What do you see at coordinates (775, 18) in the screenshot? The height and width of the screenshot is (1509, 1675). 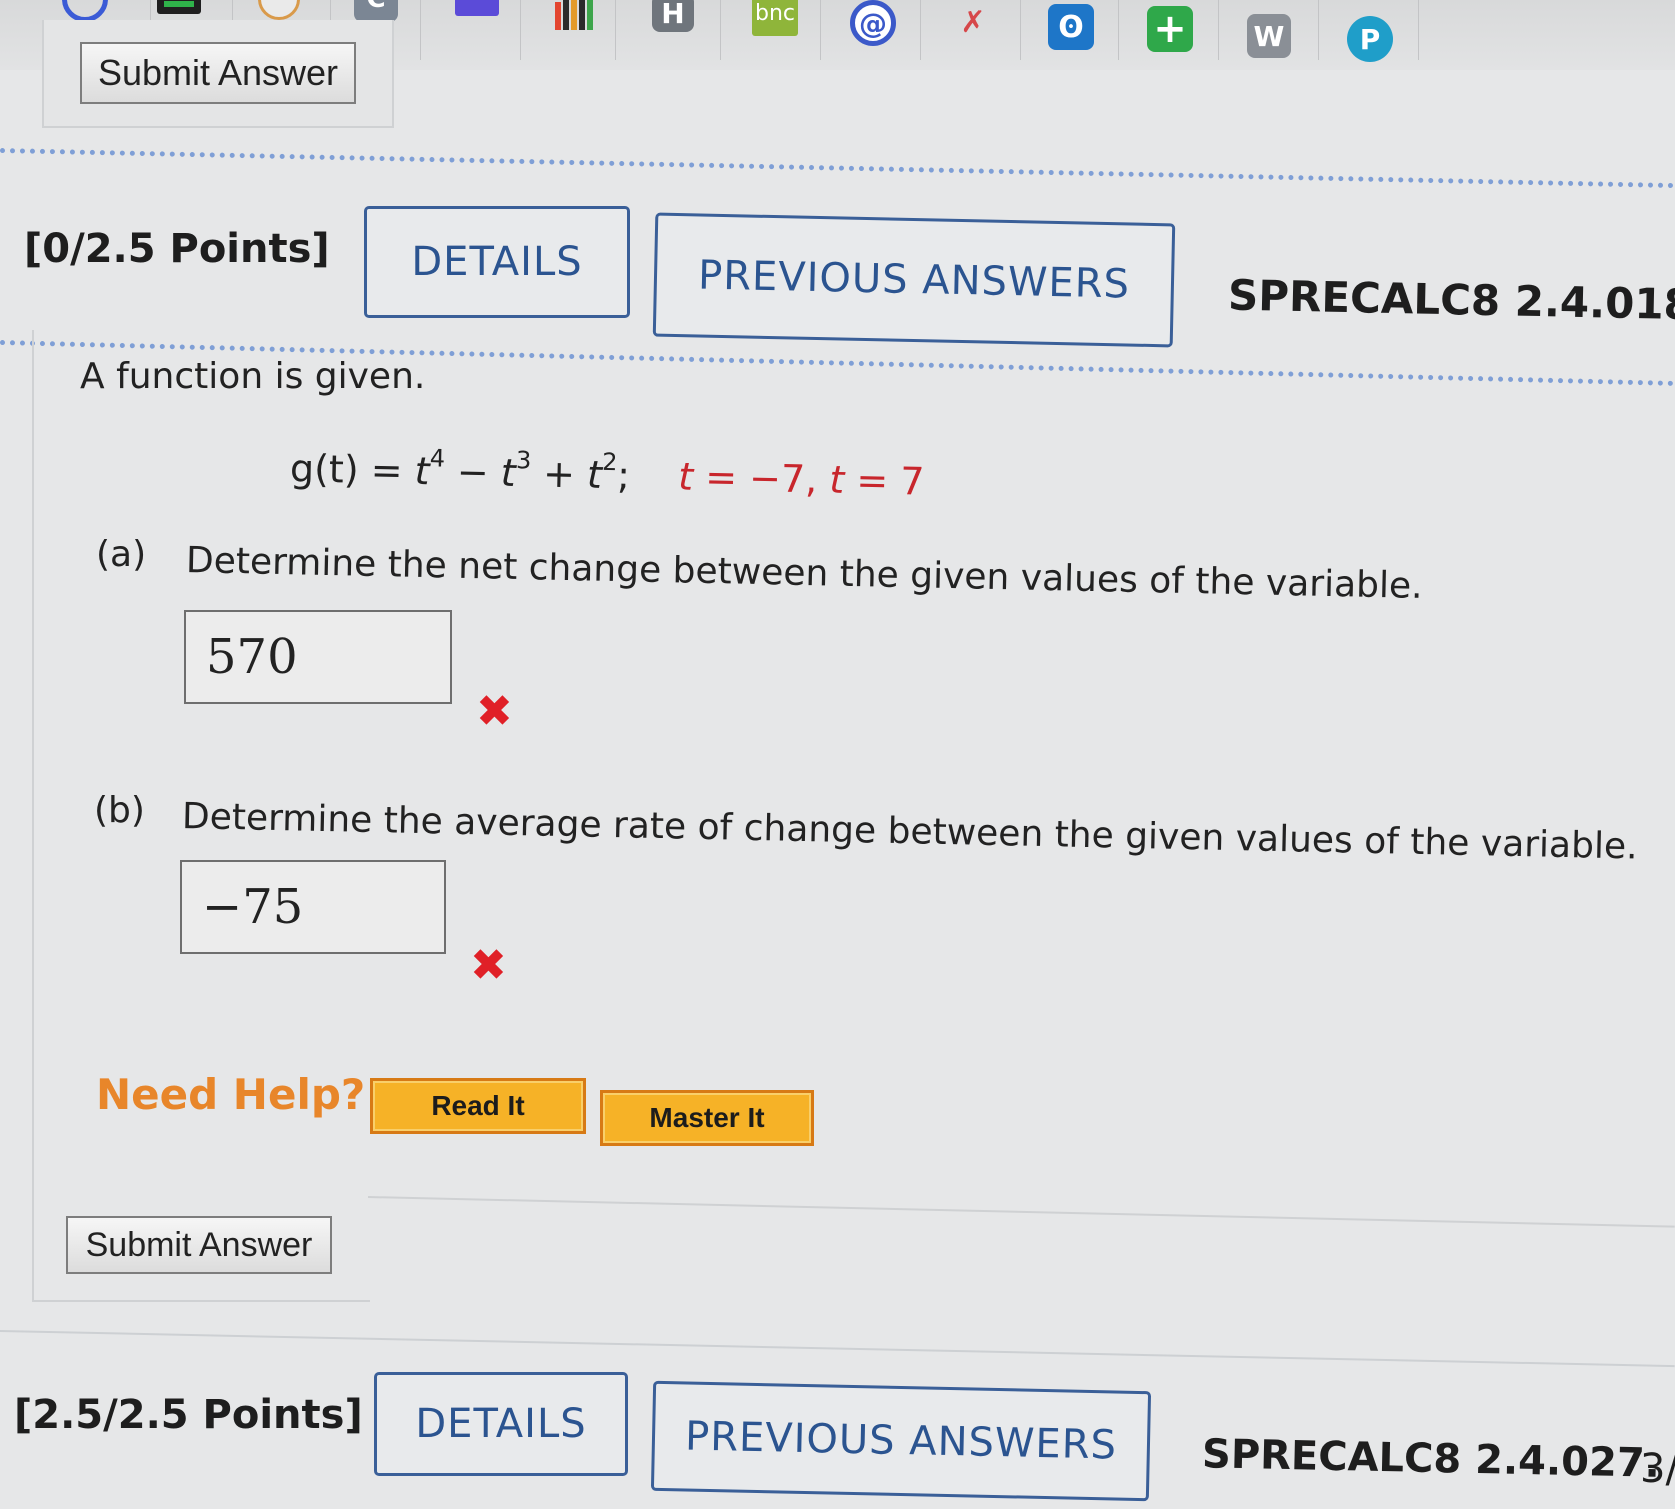 I see `bookmark-bnc-icon: bnc` at bounding box center [775, 18].